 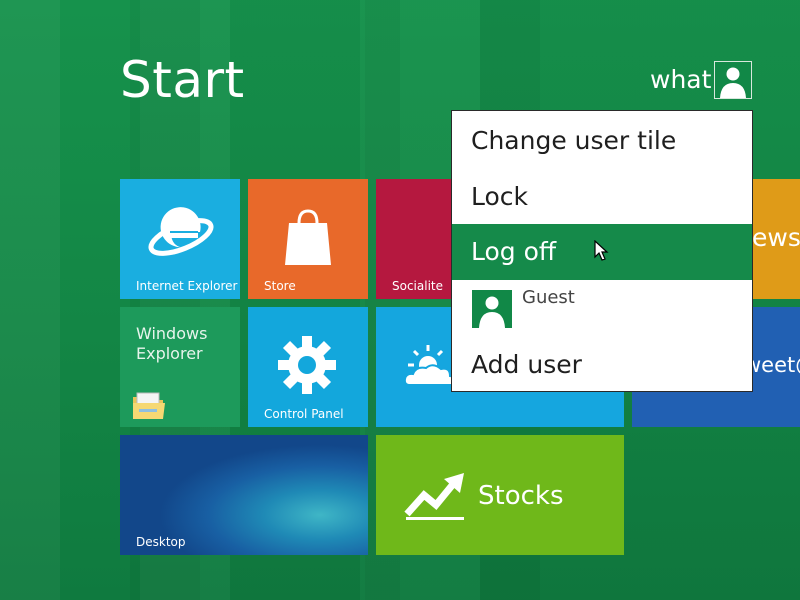 I want to click on tile-label: Store, so click(x=280, y=286).